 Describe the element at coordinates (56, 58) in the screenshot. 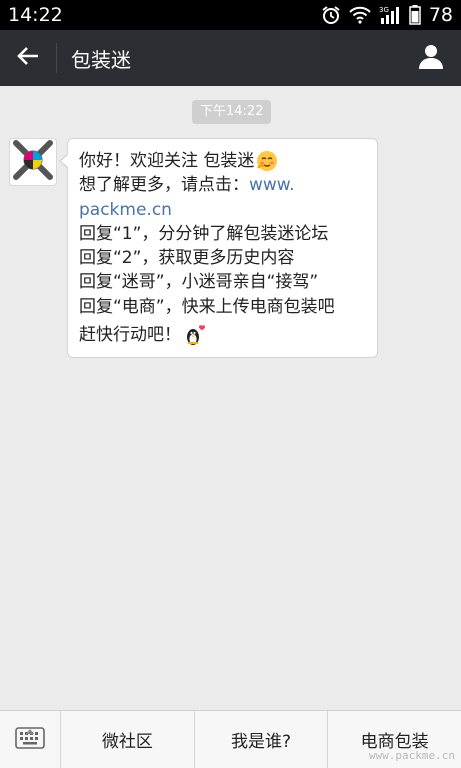

I see `header-divider` at that location.